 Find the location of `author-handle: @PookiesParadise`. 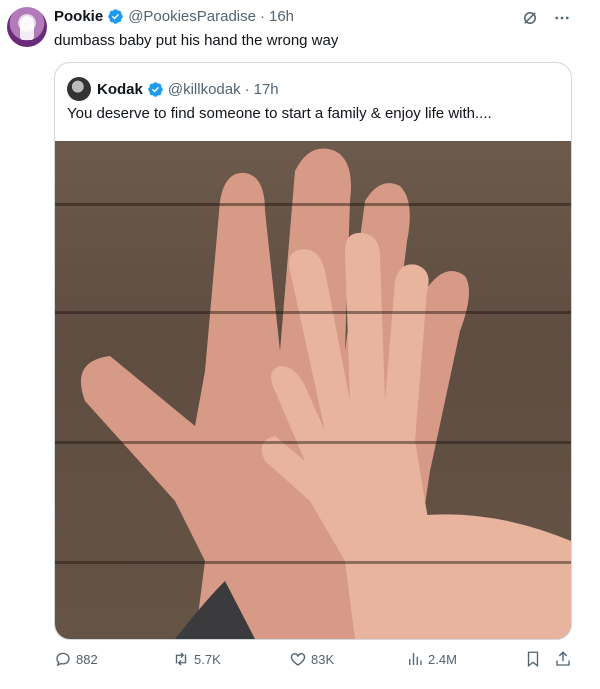

author-handle: @PookiesParadise is located at coordinates (192, 16).